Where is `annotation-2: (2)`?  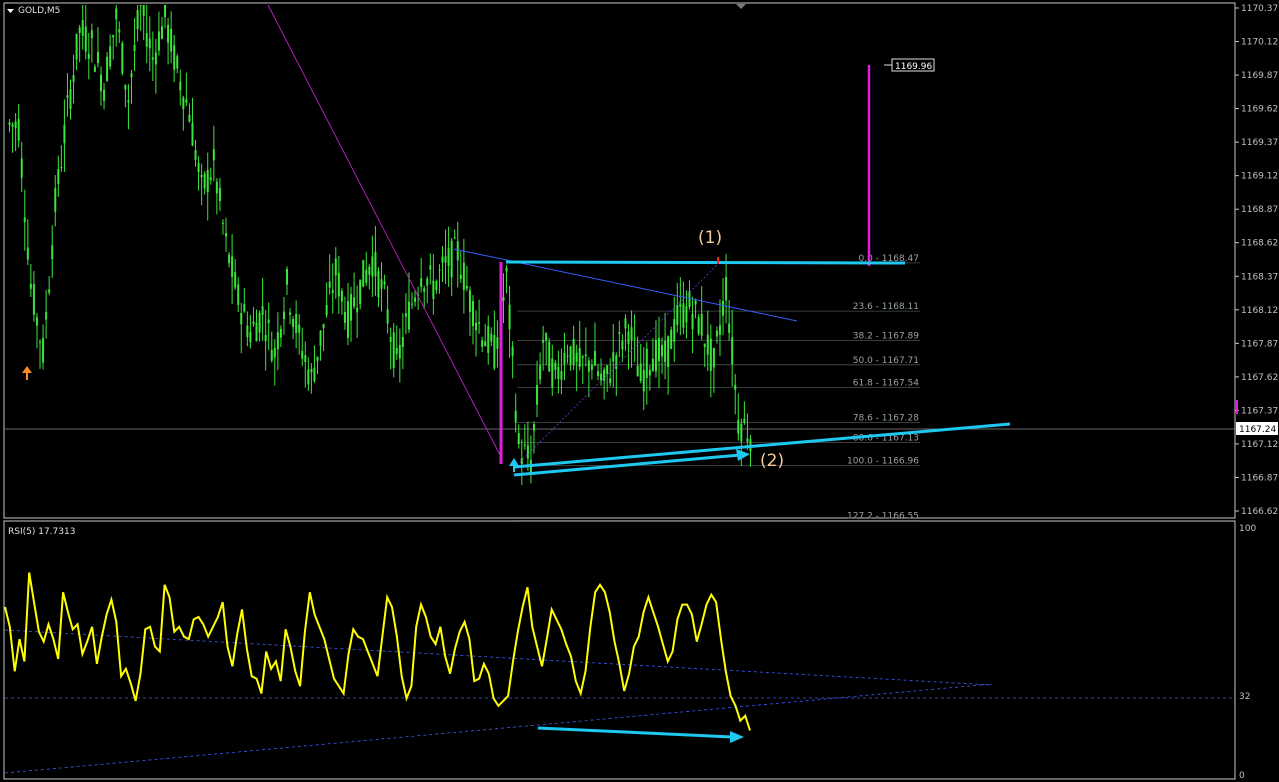
annotation-2: (2) is located at coordinates (772, 461).